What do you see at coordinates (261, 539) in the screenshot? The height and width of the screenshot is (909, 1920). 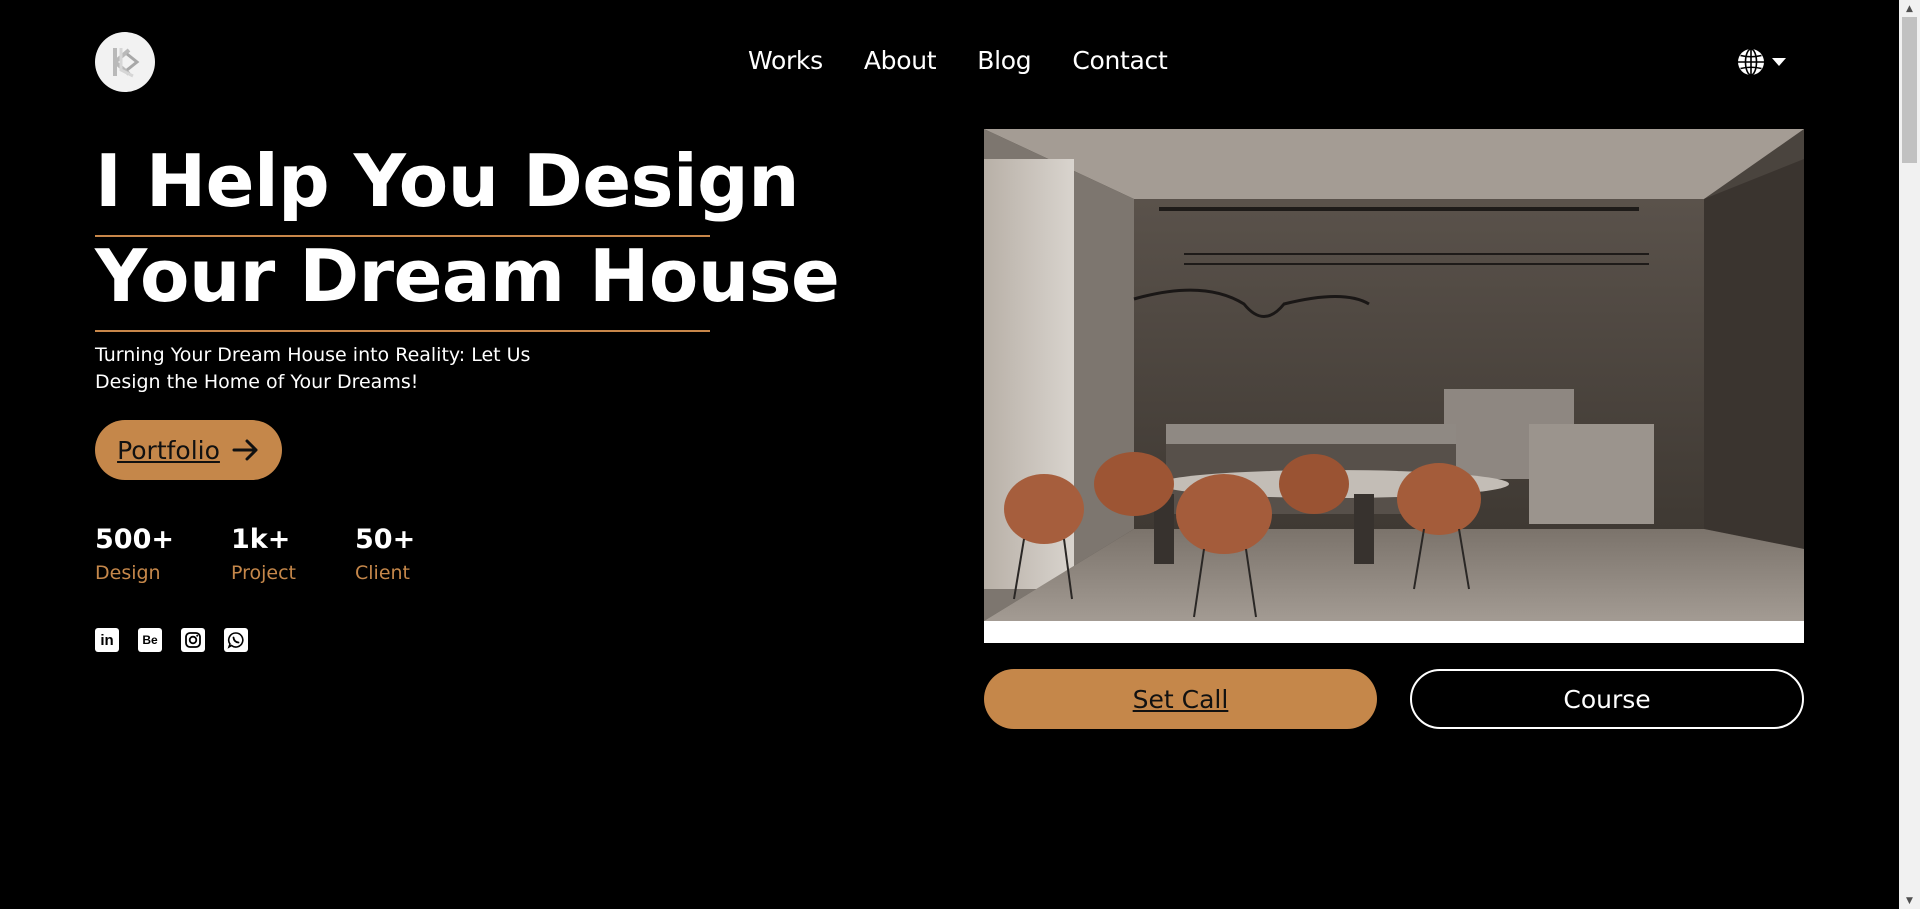 I see `stat-value: 1k+` at bounding box center [261, 539].